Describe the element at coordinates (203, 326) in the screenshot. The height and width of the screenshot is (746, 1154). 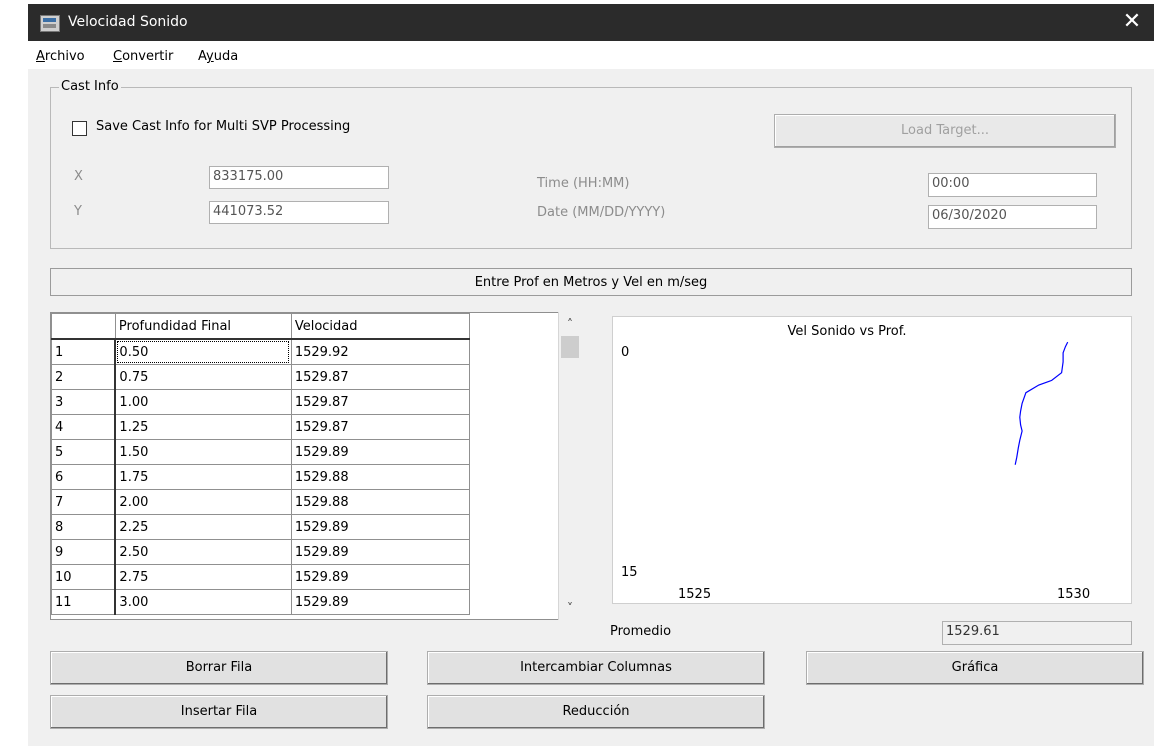
I see `header-profundidad: Profundidad Final` at that location.